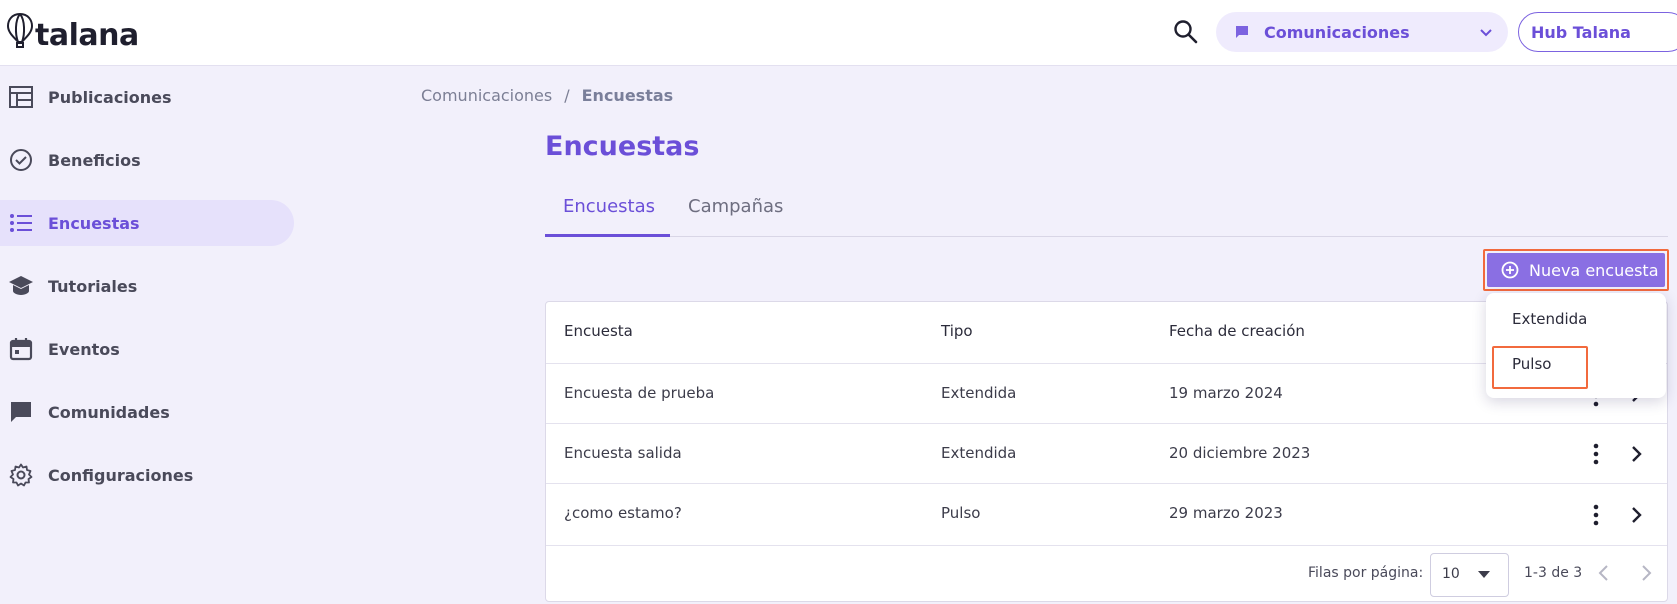 The width and height of the screenshot is (1677, 604). I want to click on list-icon, so click(21, 223).